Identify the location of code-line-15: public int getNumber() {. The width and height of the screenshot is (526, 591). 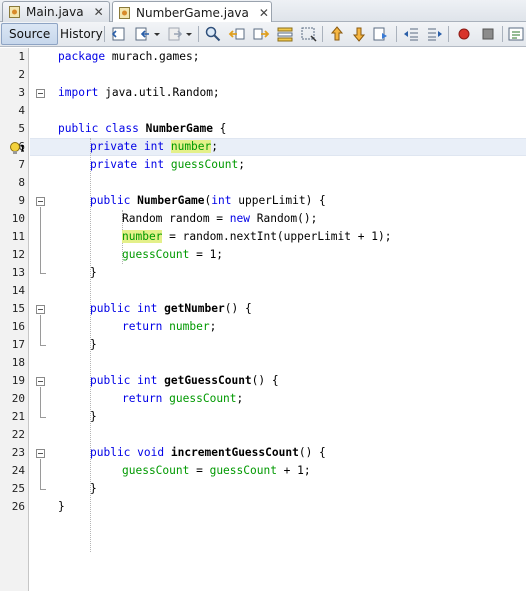
(171, 309).